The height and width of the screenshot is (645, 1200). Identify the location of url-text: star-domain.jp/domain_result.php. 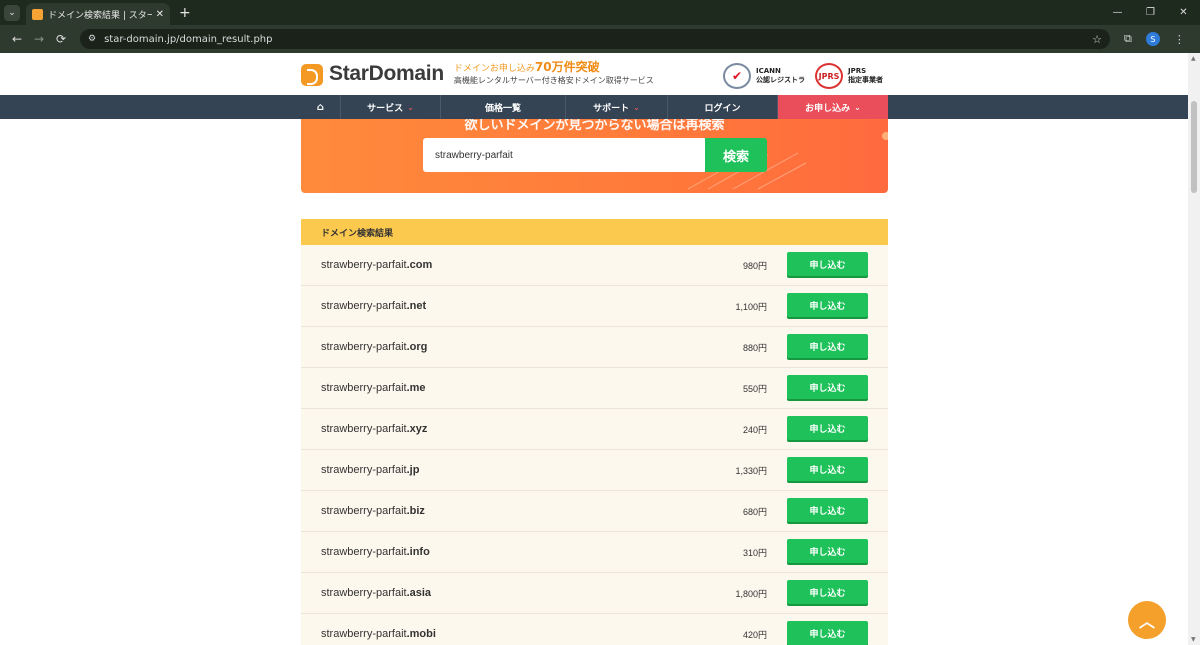
(188, 39).